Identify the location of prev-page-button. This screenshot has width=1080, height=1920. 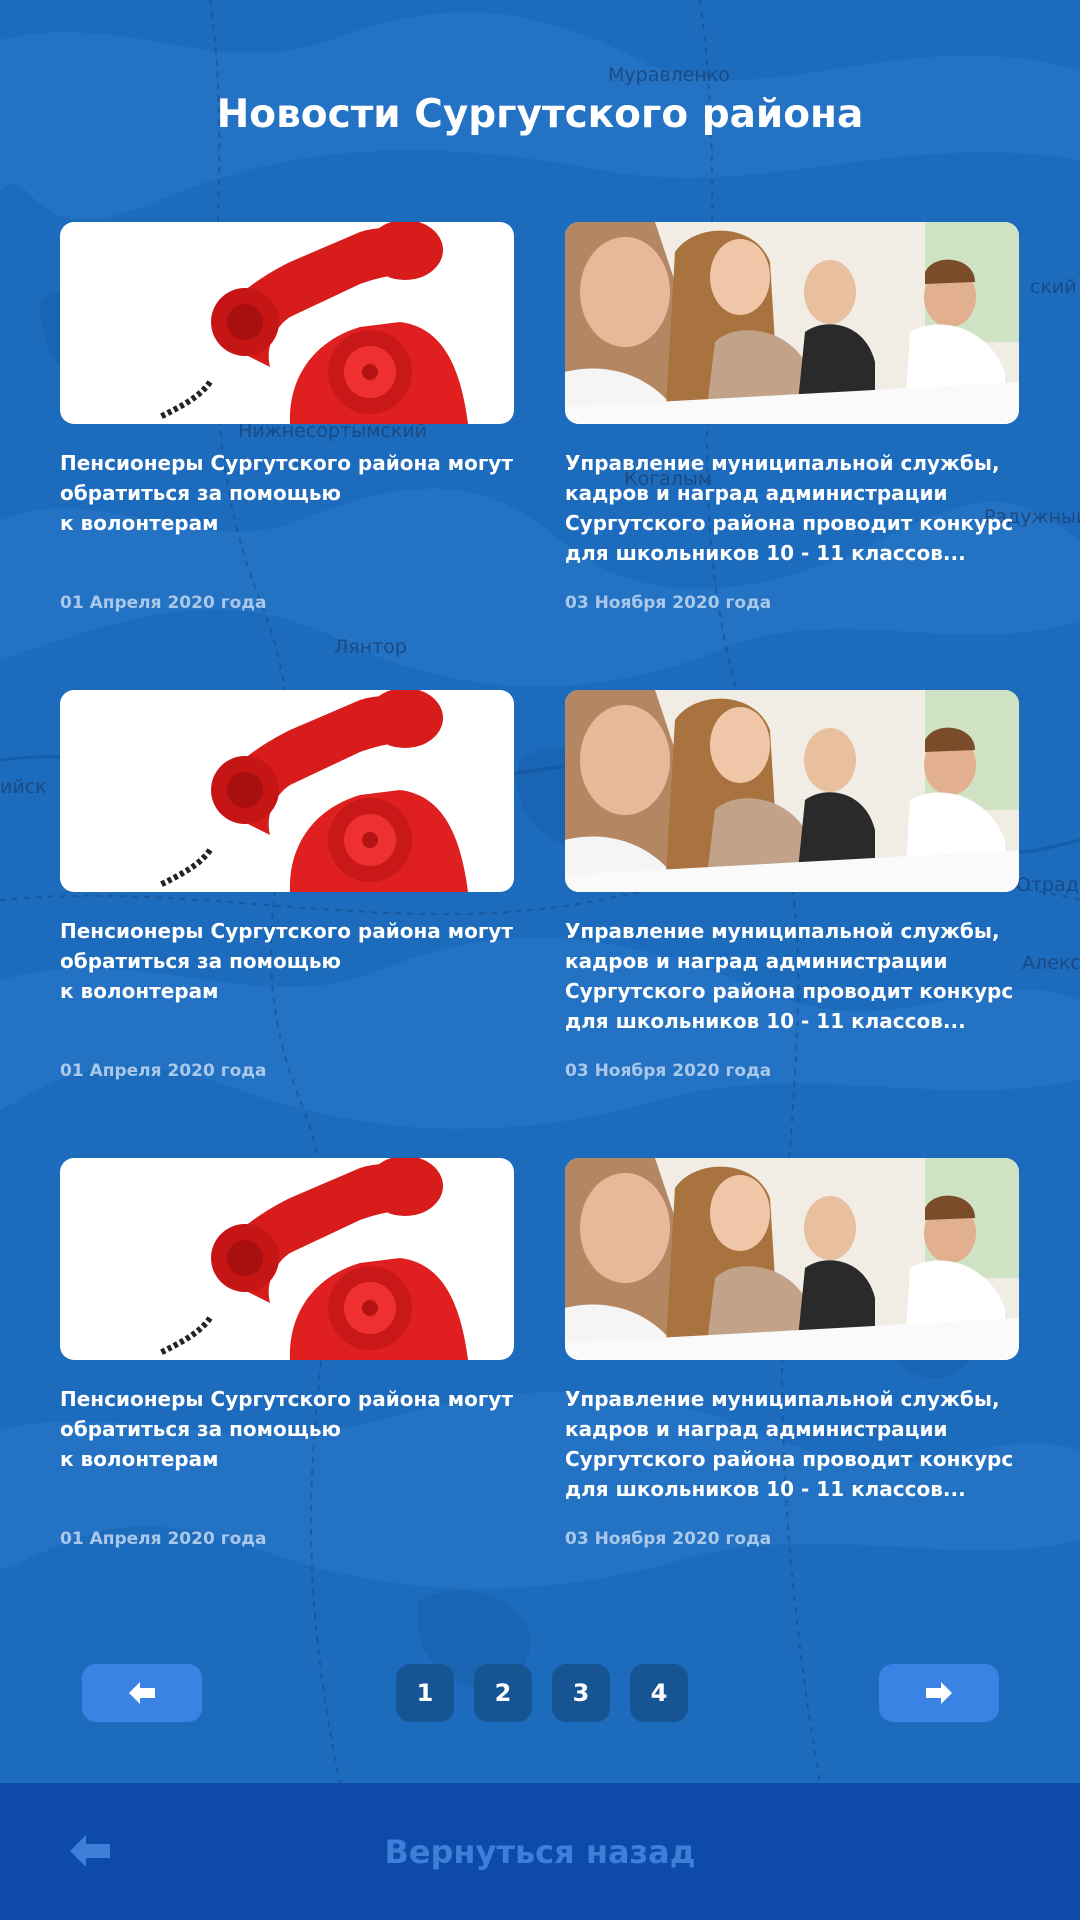
(142, 1693).